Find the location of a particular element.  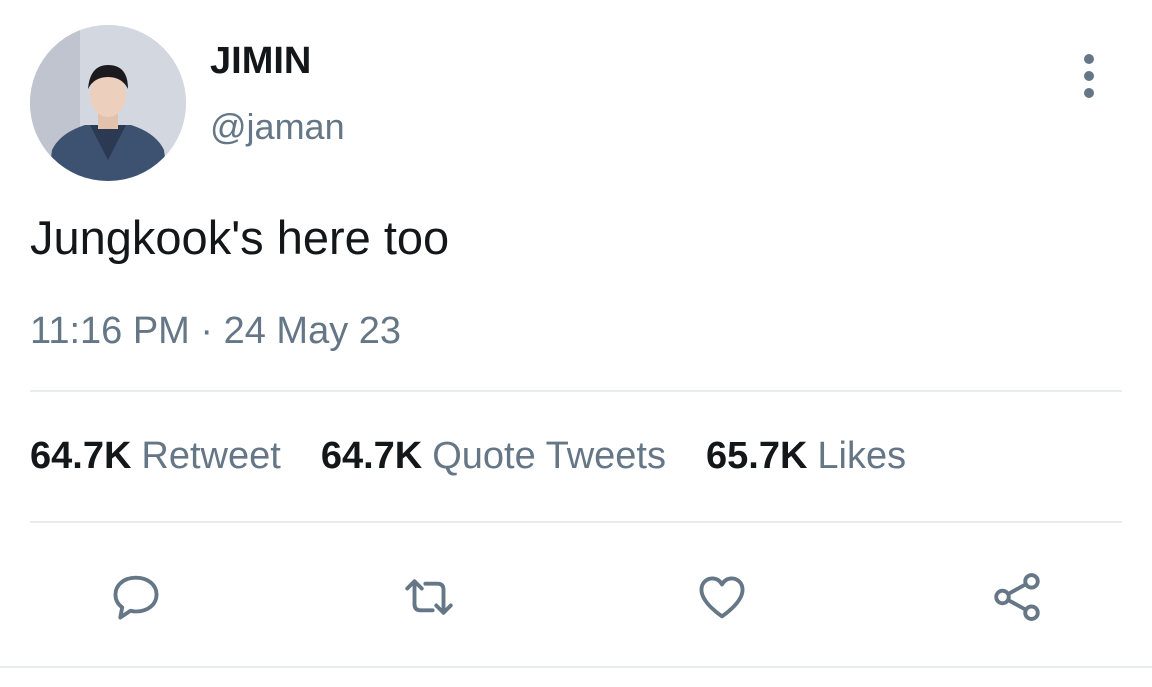

avatar-photo is located at coordinates (108, 103).